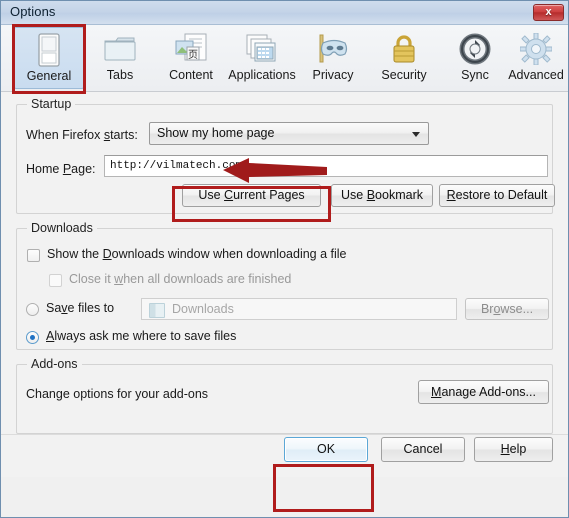 This screenshot has height=518, width=569. Describe the element at coordinates (251, 195) in the screenshot. I see `use-current-pages-button: Use Current Pages` at that location.